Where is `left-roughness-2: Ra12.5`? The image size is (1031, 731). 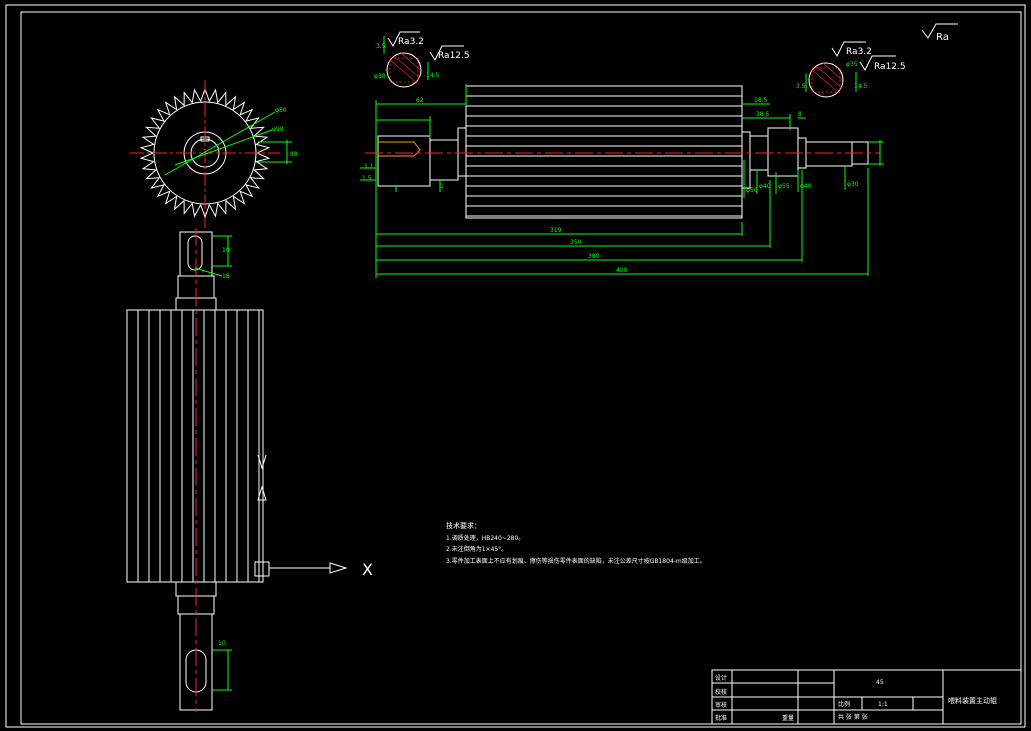 left-roughness-2: Ra12.5 is located at coordinates (454, 56).